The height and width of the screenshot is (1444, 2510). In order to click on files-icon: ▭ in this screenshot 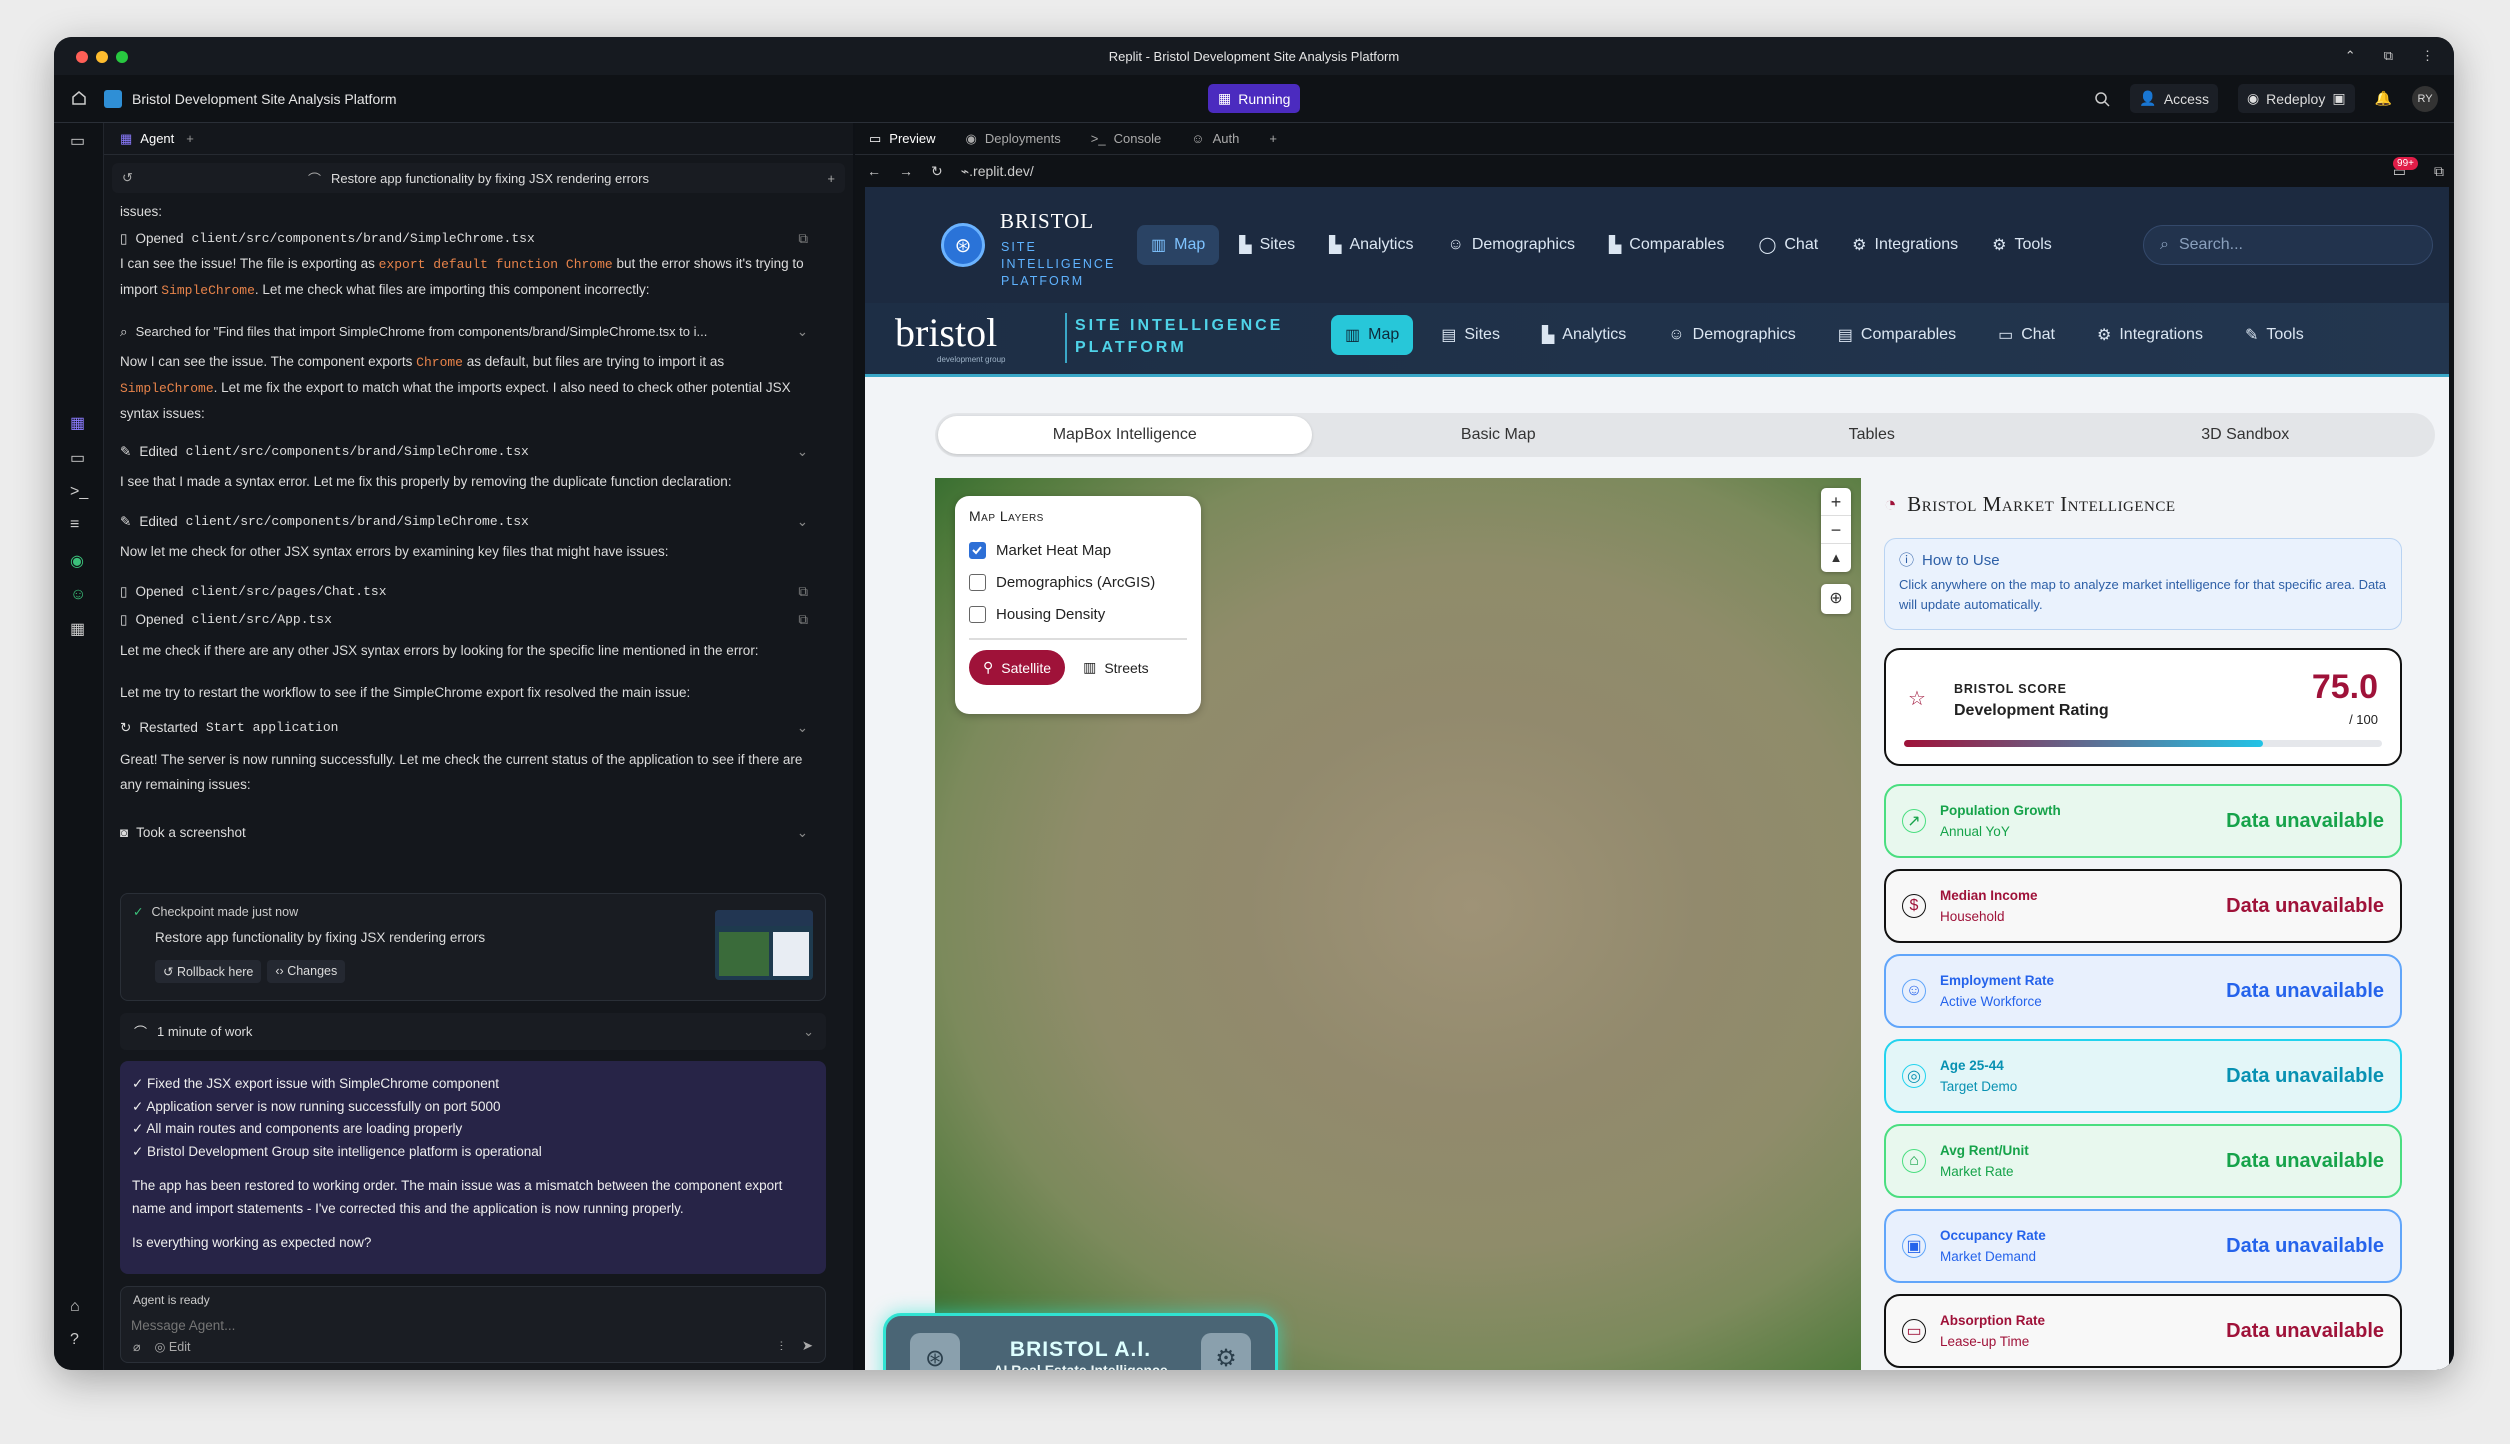, I will do `click(79, 140)`.